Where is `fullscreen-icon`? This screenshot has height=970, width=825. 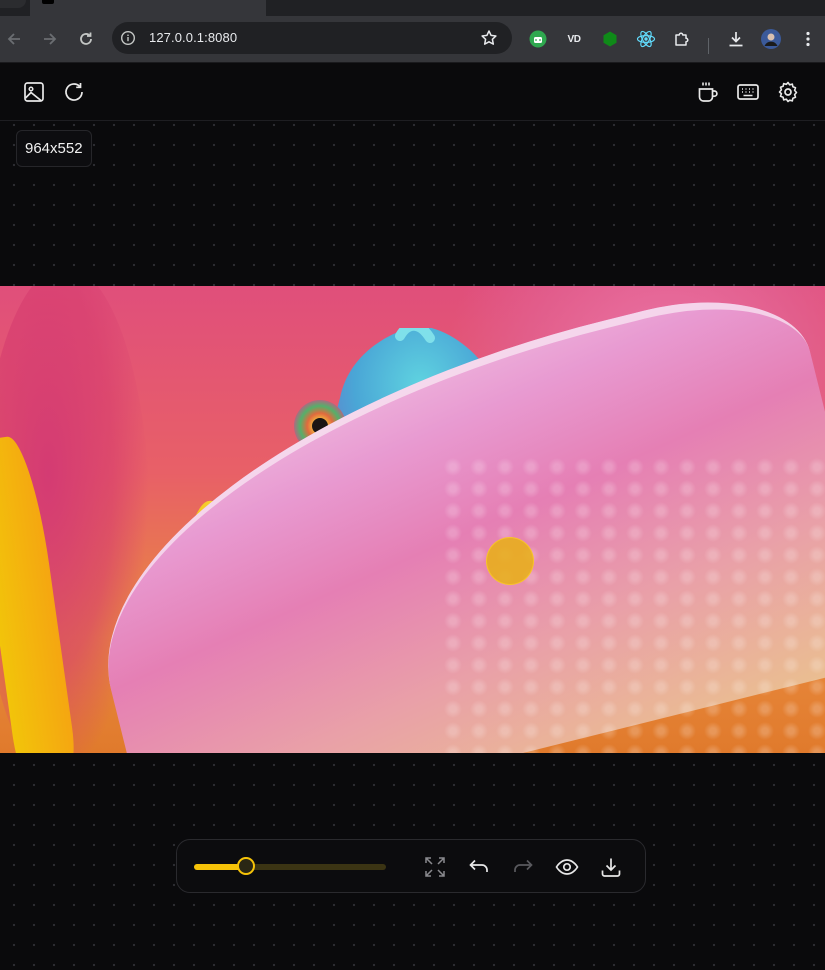 fullscreen-icon is located at coordinates (435, 867).